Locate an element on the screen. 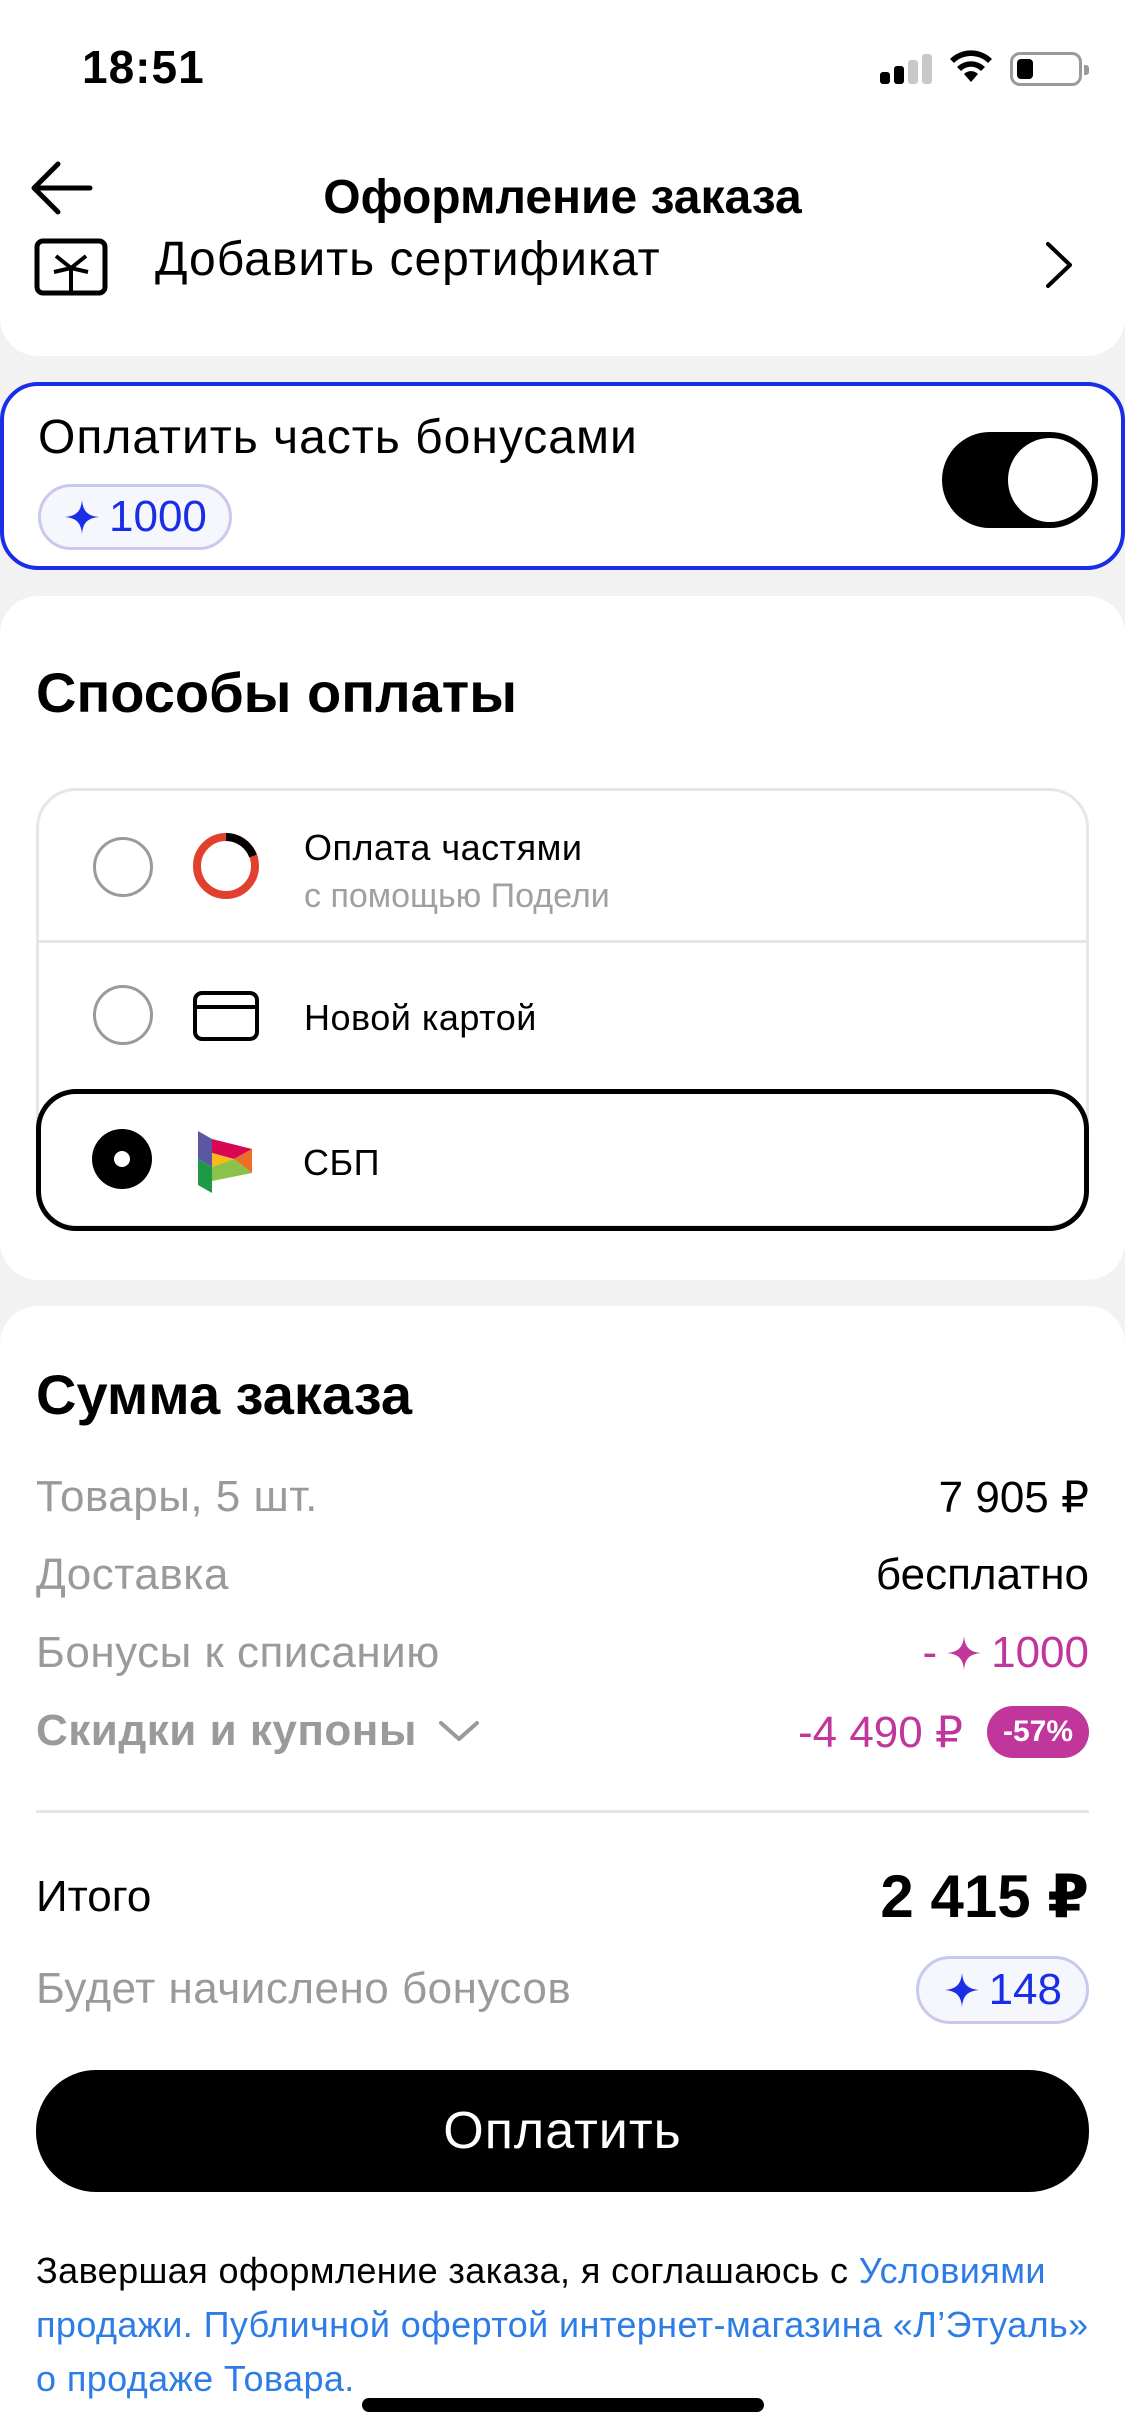 The width and height of the screenshot is (1125, 2436). pay-with-bonuses-label: Оплатить часть бонусами is located at coordinates (338, 437).